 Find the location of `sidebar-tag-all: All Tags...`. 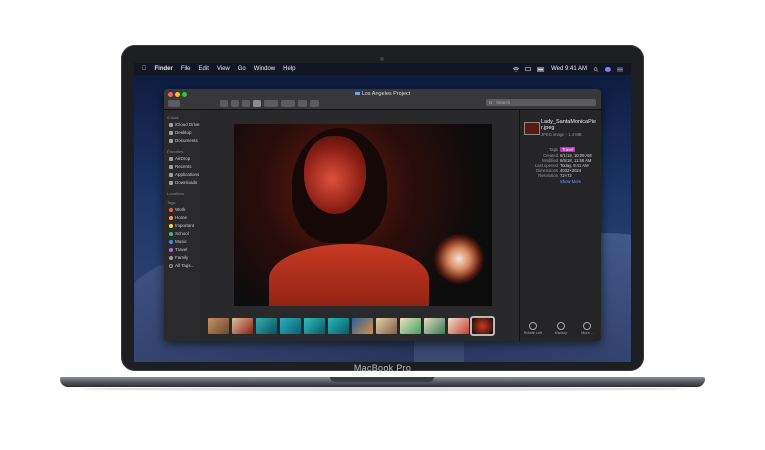

sidebar-tag-all: All Tags... is located at coordinates (181, 265).